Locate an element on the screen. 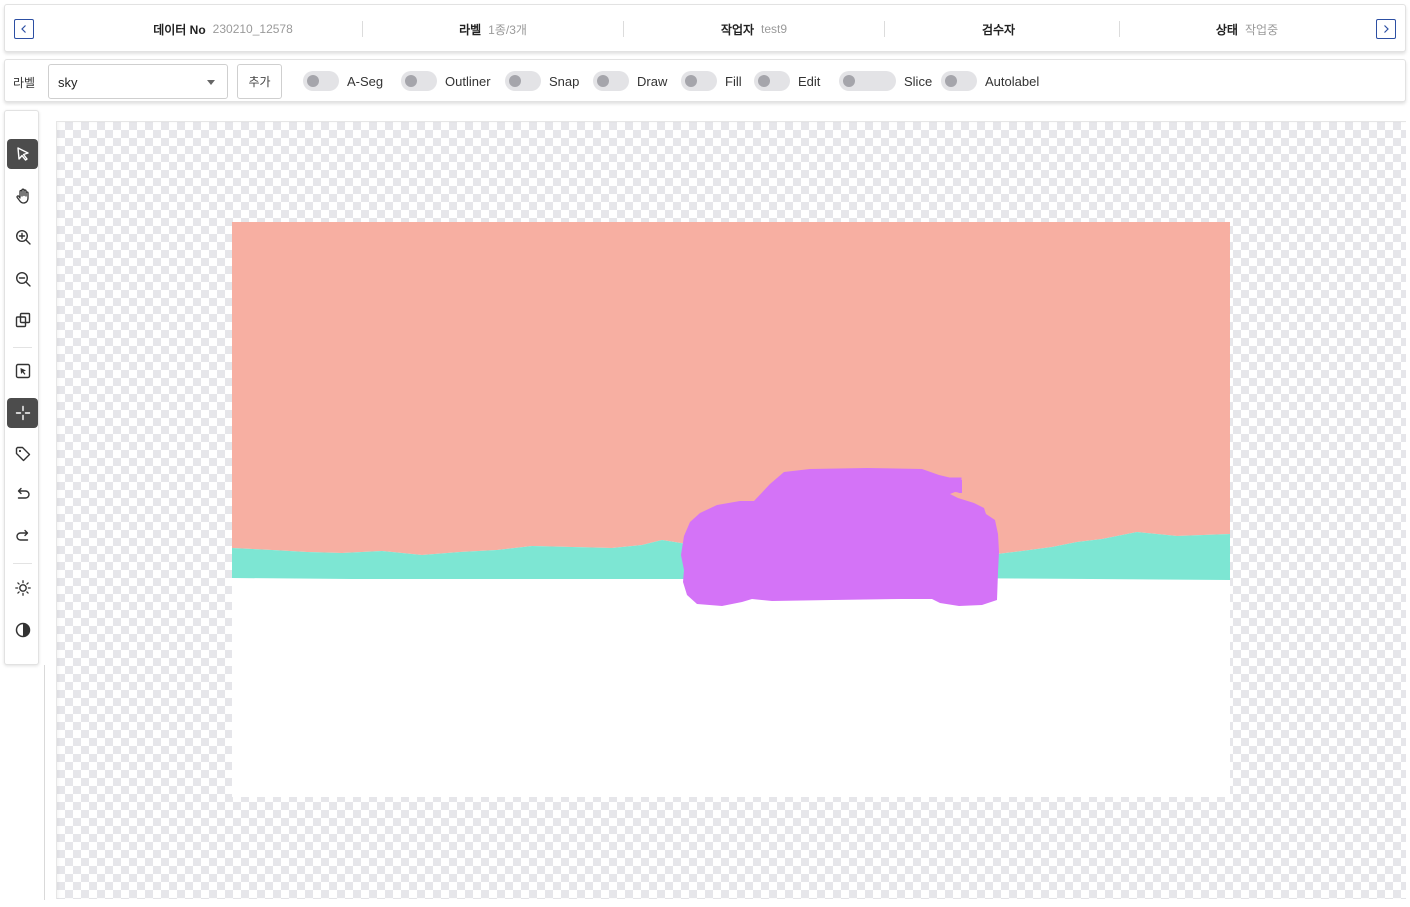  toggle-snap: Snap is located at coordinates (542, 81).